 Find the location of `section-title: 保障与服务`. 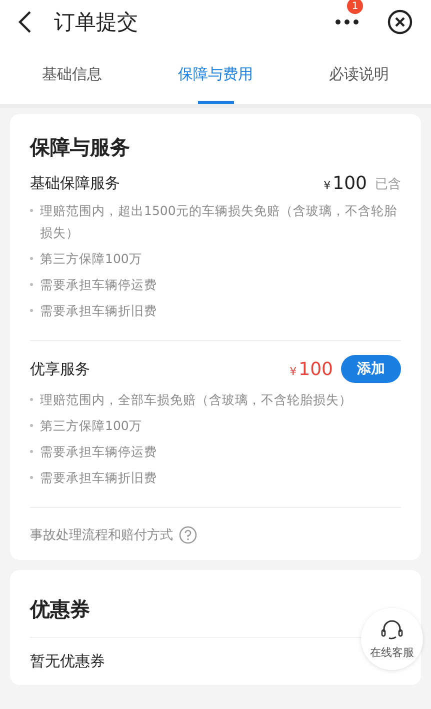

section-title: 保障与服务 is located at coordinates (80, 147).